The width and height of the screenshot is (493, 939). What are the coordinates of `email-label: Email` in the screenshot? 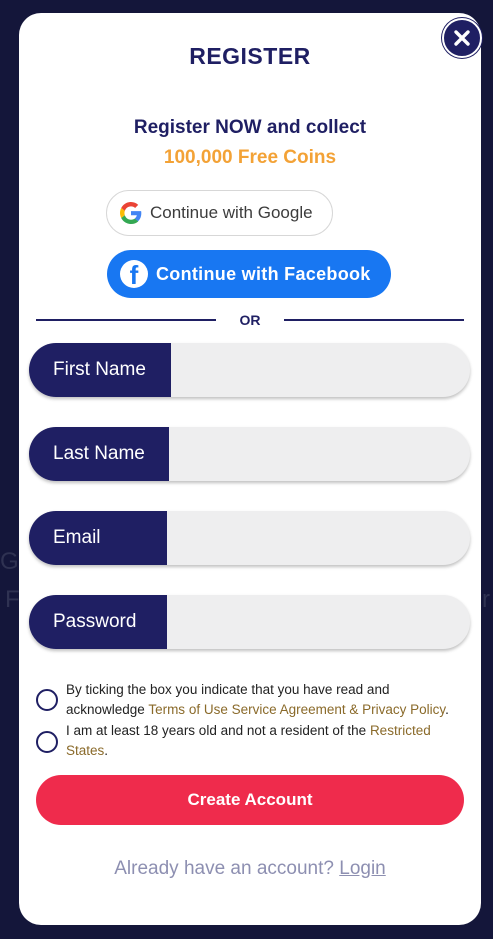 It's located at (98, 538).